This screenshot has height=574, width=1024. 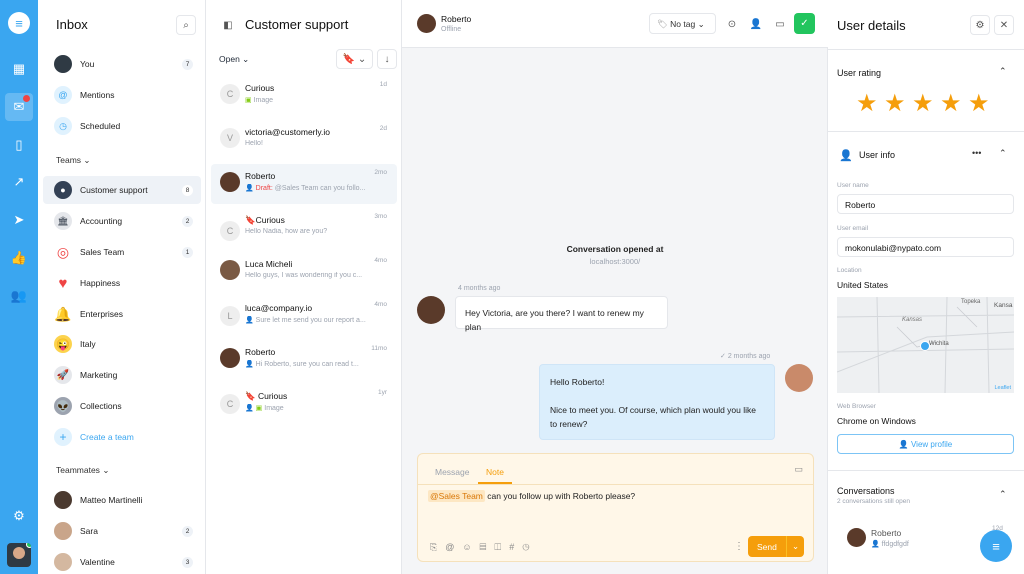 What do you see at coordinates (228, 25) in the screenshot?
I see `sidebar-toggle-icon: ◧` at bounding box center [228, 25].